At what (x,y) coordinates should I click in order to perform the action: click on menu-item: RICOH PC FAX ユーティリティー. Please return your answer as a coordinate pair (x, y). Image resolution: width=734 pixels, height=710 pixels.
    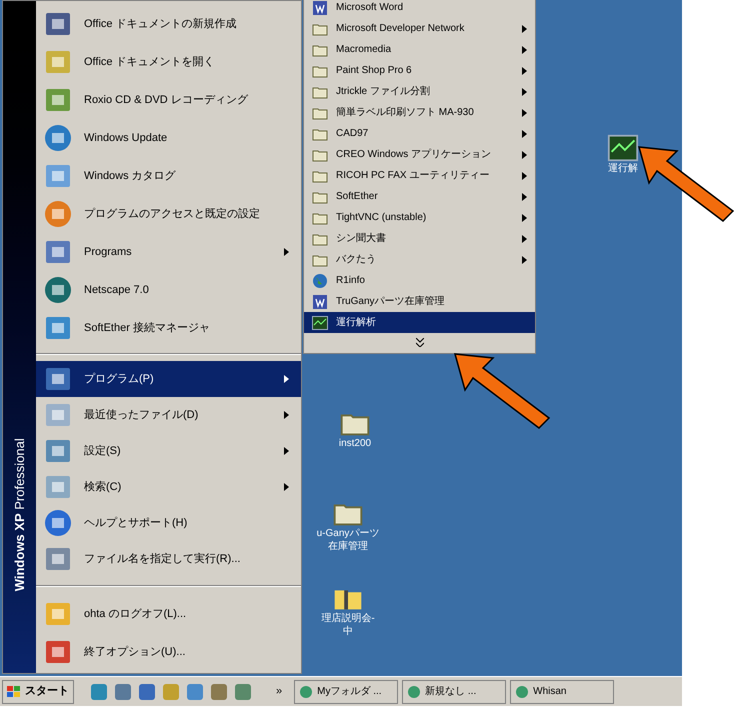
    Looking at the image, I should click on (419, 175).